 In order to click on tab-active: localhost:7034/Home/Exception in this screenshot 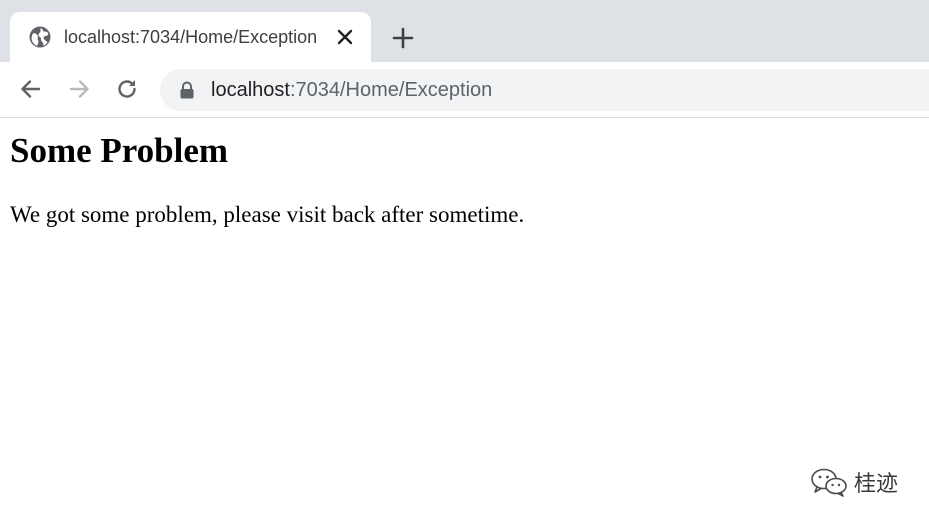, I will do `click(190, 37)`.